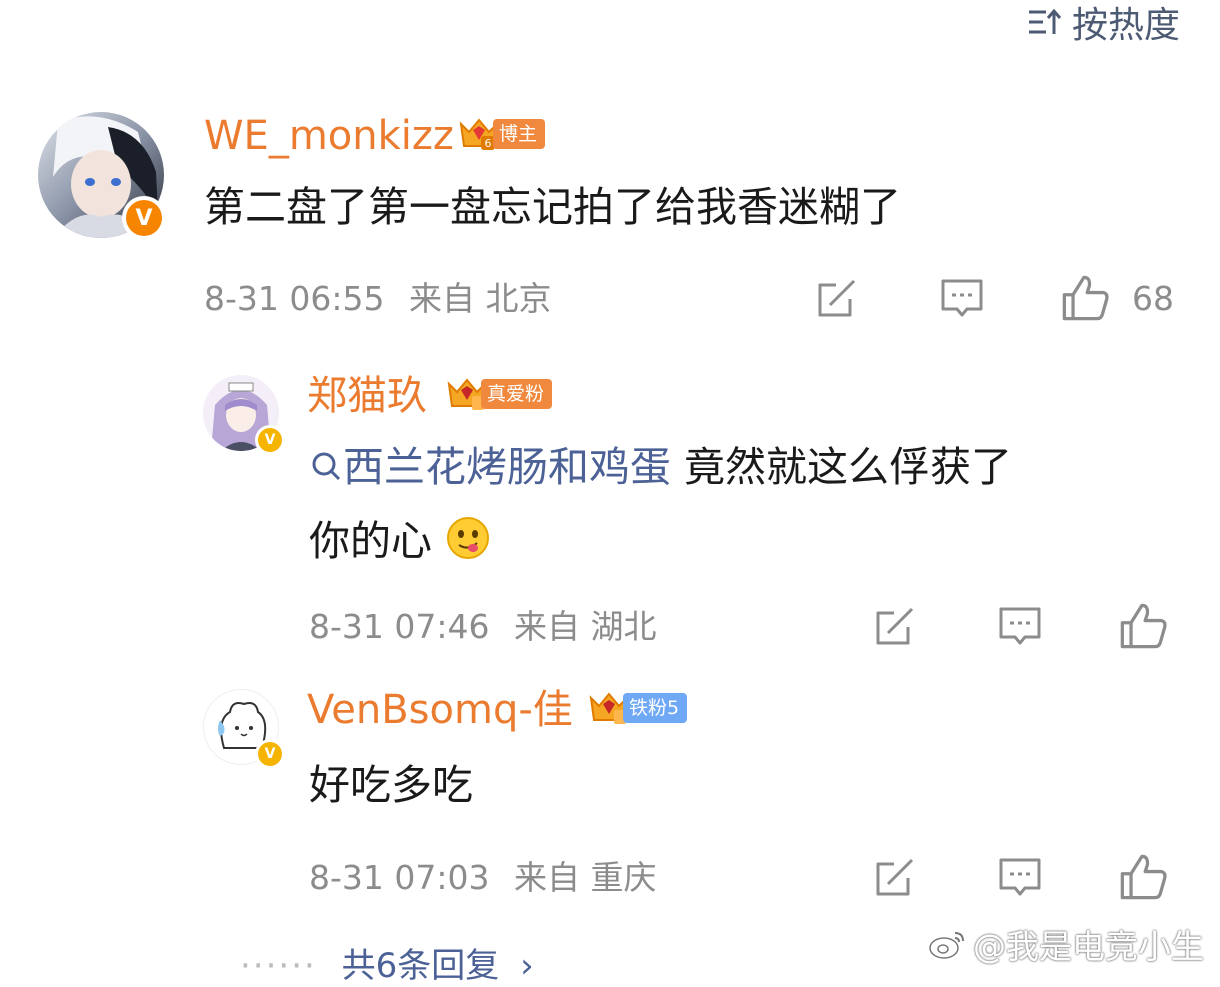 The height and width of the screenshot is (987, 1220). Describe the element at coordinates (842, 467) in the screenshot. I see `reply-text-part: 竟然就这么俘获了` at that location.